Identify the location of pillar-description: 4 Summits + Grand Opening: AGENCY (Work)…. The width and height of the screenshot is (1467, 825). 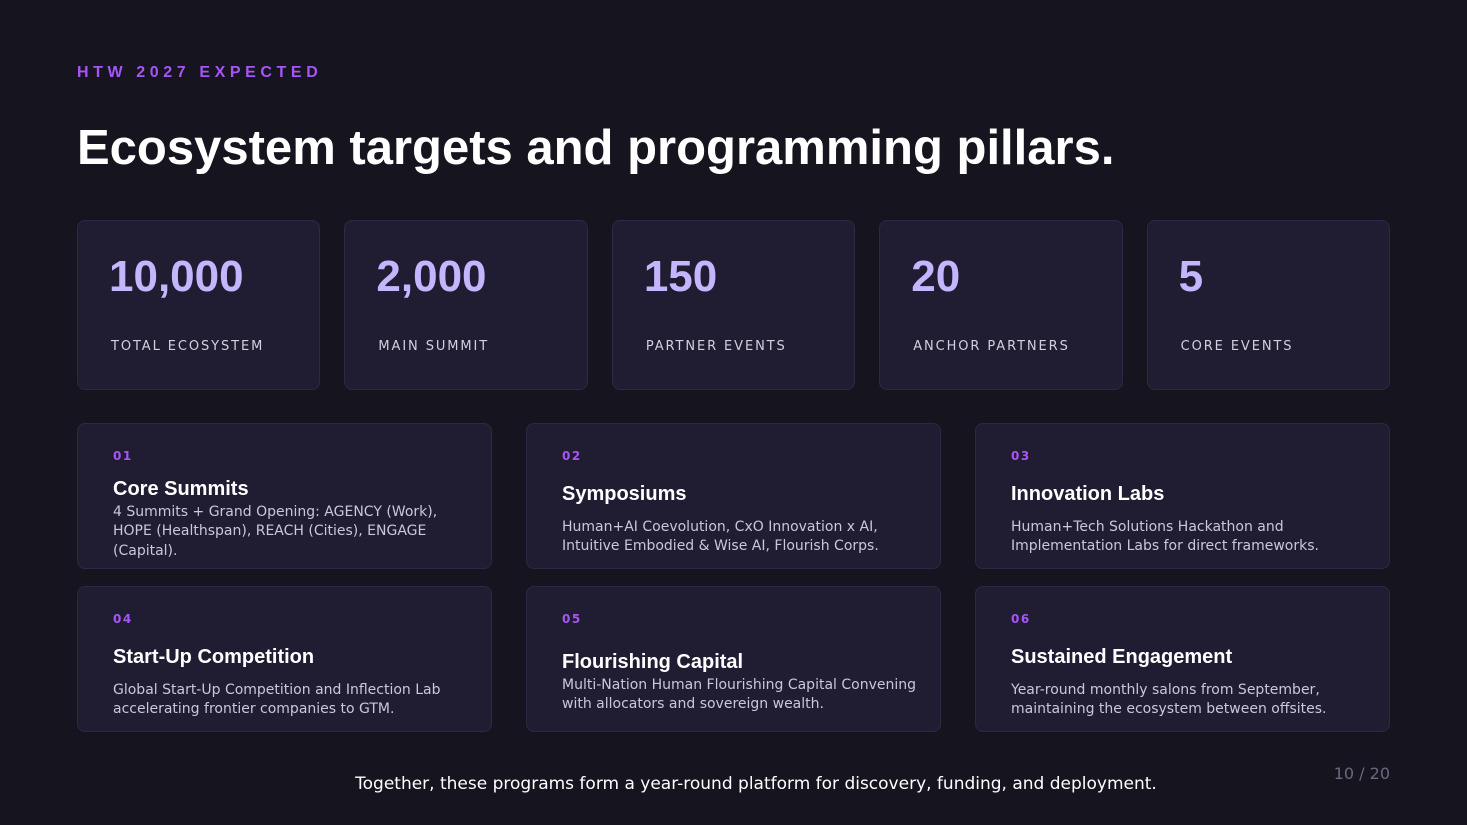
(275, 531).